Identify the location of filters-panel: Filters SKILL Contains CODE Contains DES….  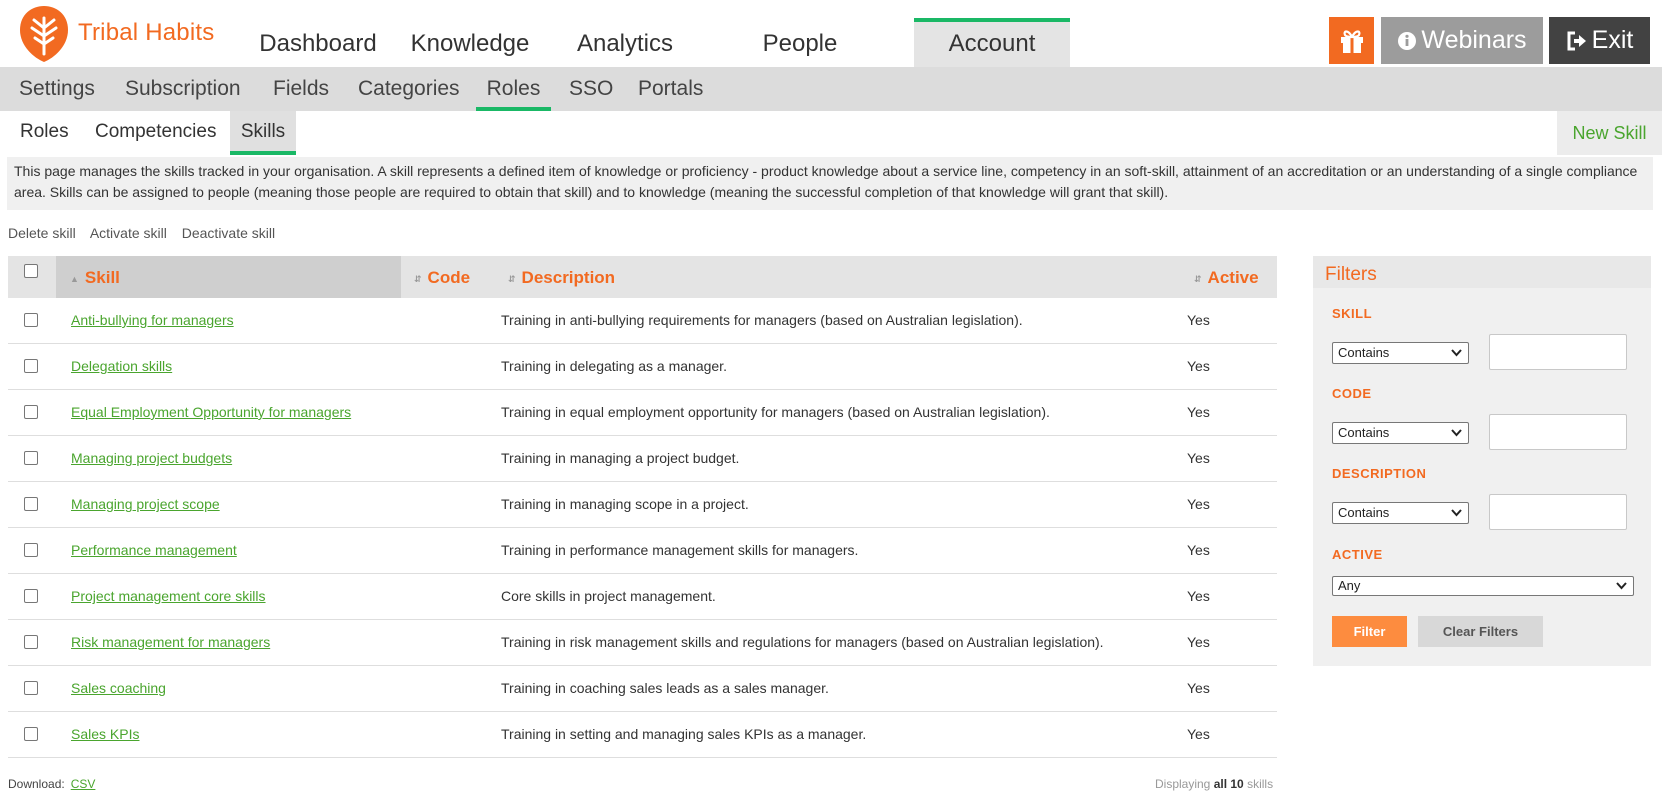
(1482, 461).